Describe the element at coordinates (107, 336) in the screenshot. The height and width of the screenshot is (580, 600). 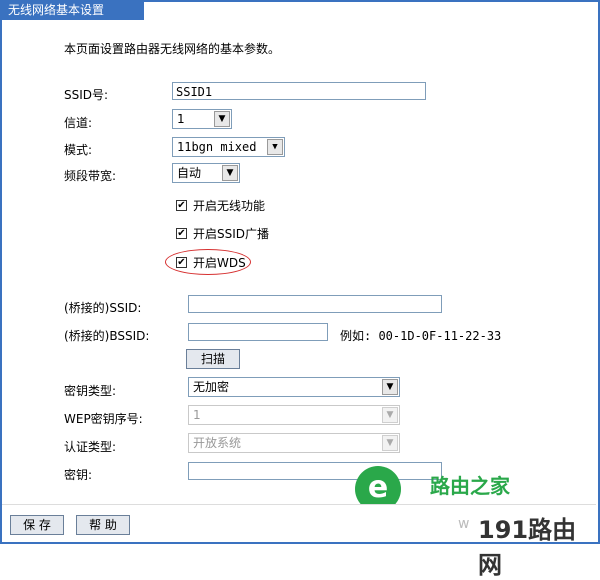
I see `bridge-bssid-label: (桥接的)BSSID:` at that location.